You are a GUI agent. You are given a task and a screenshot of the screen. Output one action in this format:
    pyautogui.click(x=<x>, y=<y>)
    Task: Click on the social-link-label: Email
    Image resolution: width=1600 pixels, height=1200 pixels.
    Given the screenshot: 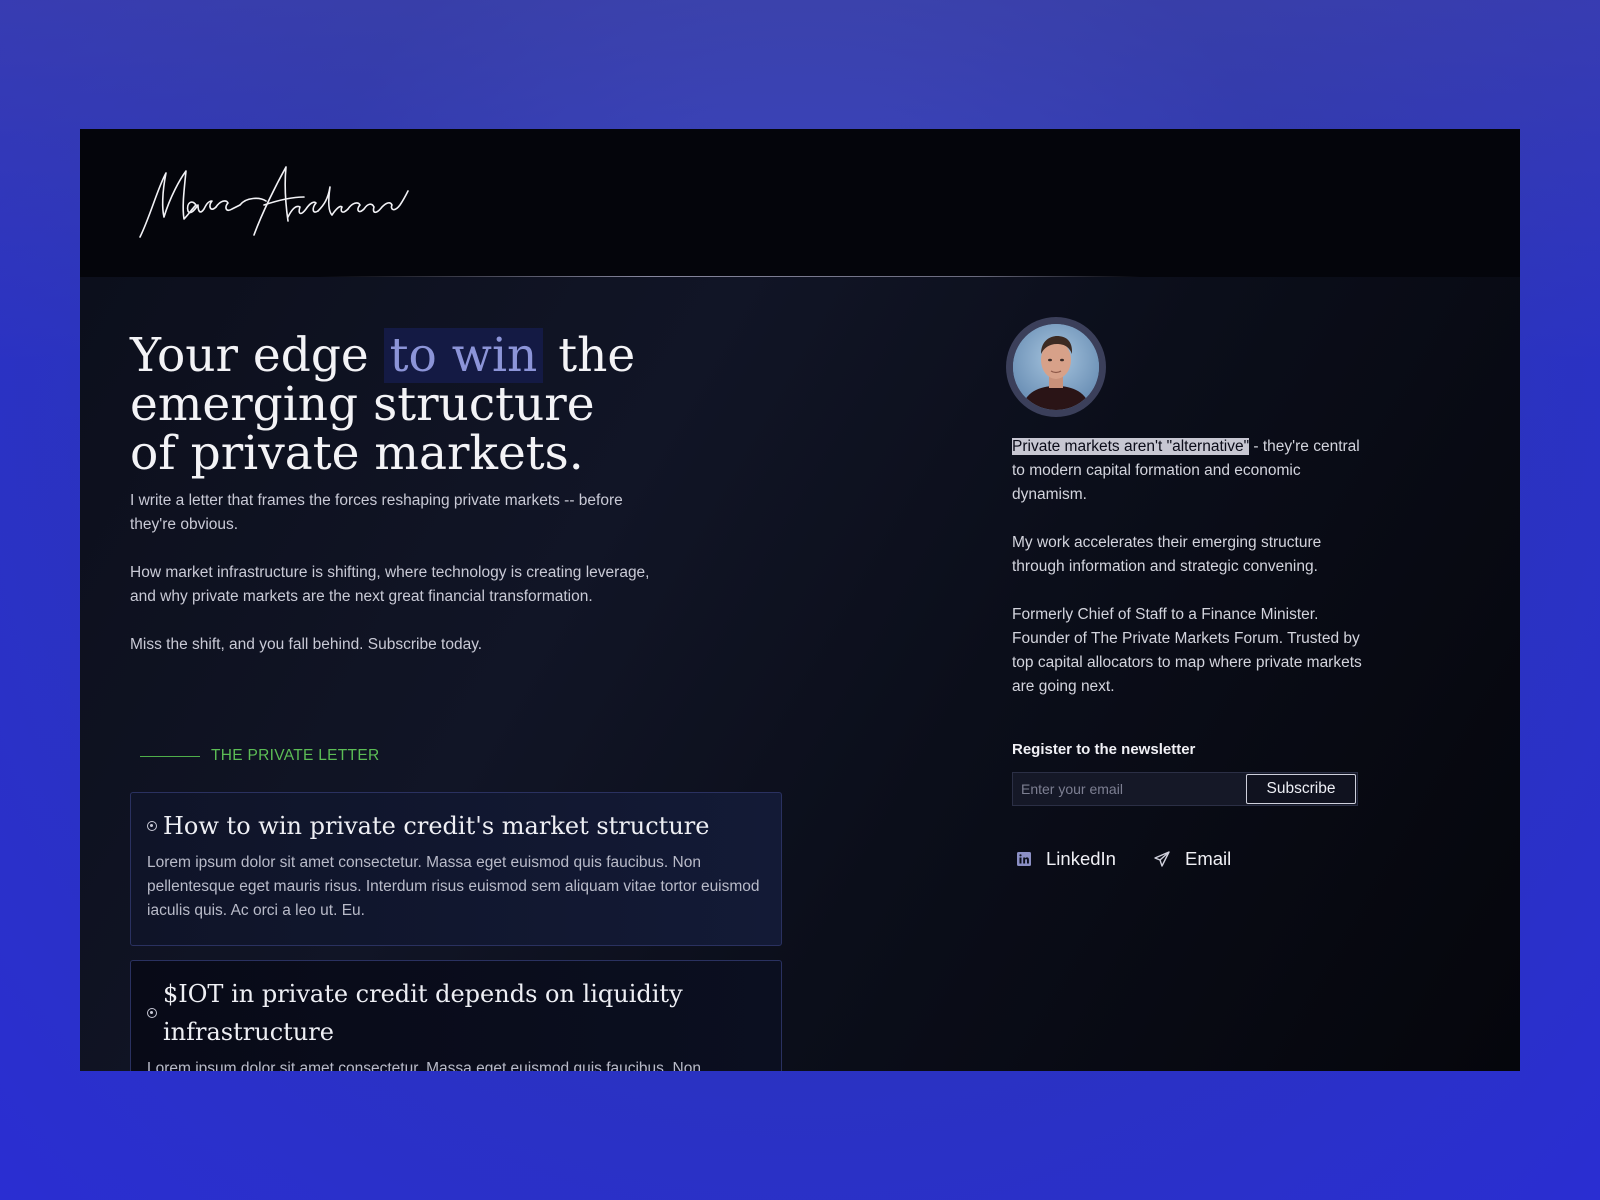 What is the action you would take?
    pyautogui.click(x=1208, y=859)
    